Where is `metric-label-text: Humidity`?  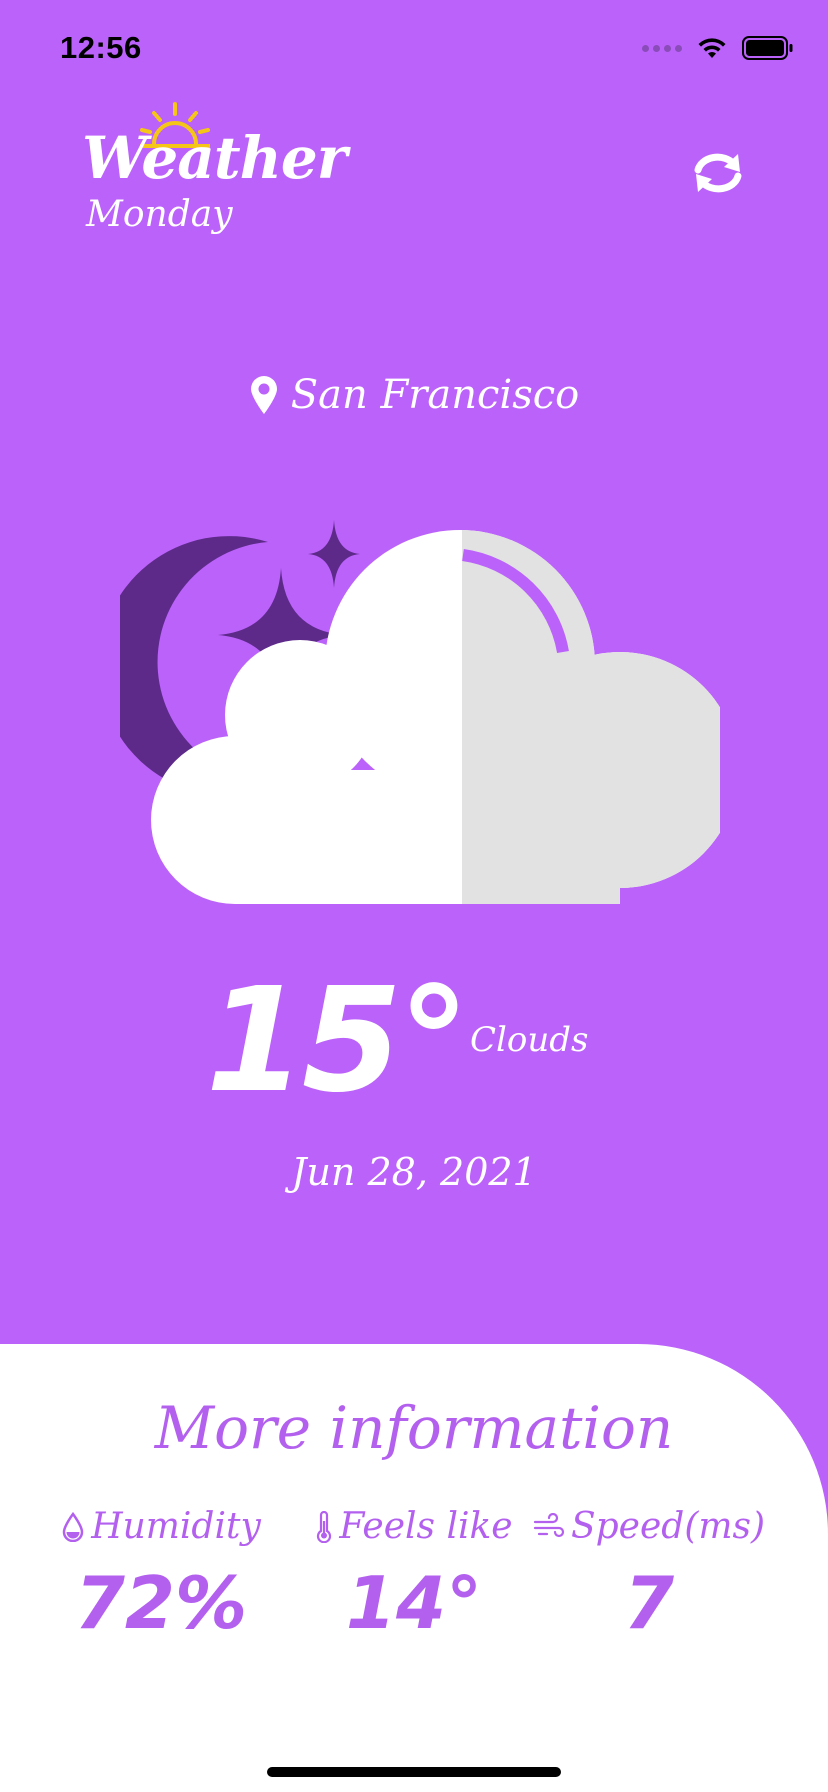 metric-label-text: Humidity is located at coordinates (176, 1526).